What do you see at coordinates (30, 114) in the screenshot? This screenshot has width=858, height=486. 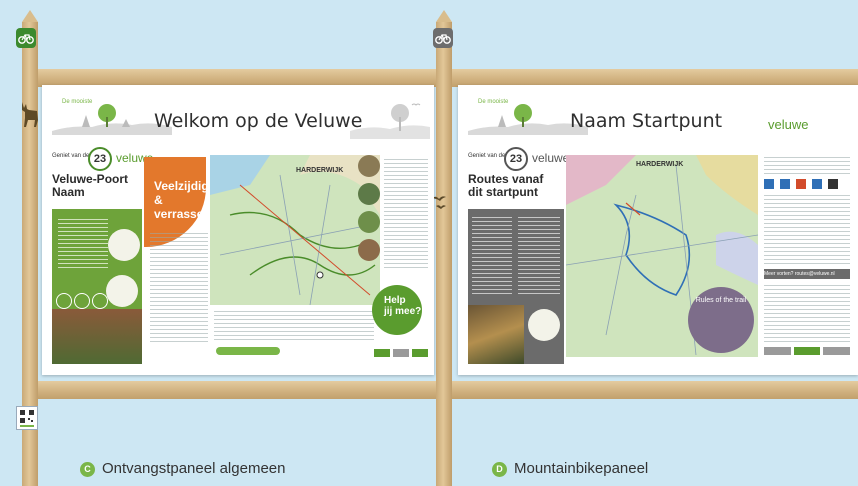 I see `deer-icon` at bounding box center [30, 114].